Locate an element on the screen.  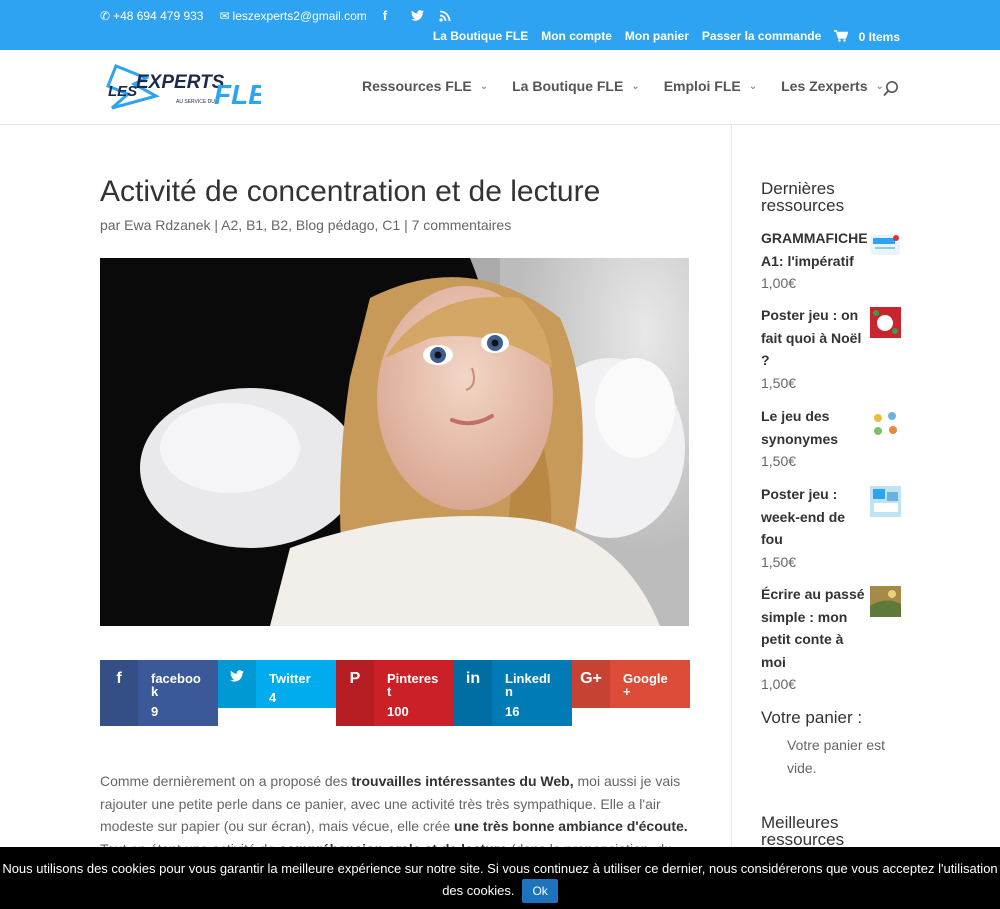
cart-link: 0 Items is located at coordinates (867, 36).